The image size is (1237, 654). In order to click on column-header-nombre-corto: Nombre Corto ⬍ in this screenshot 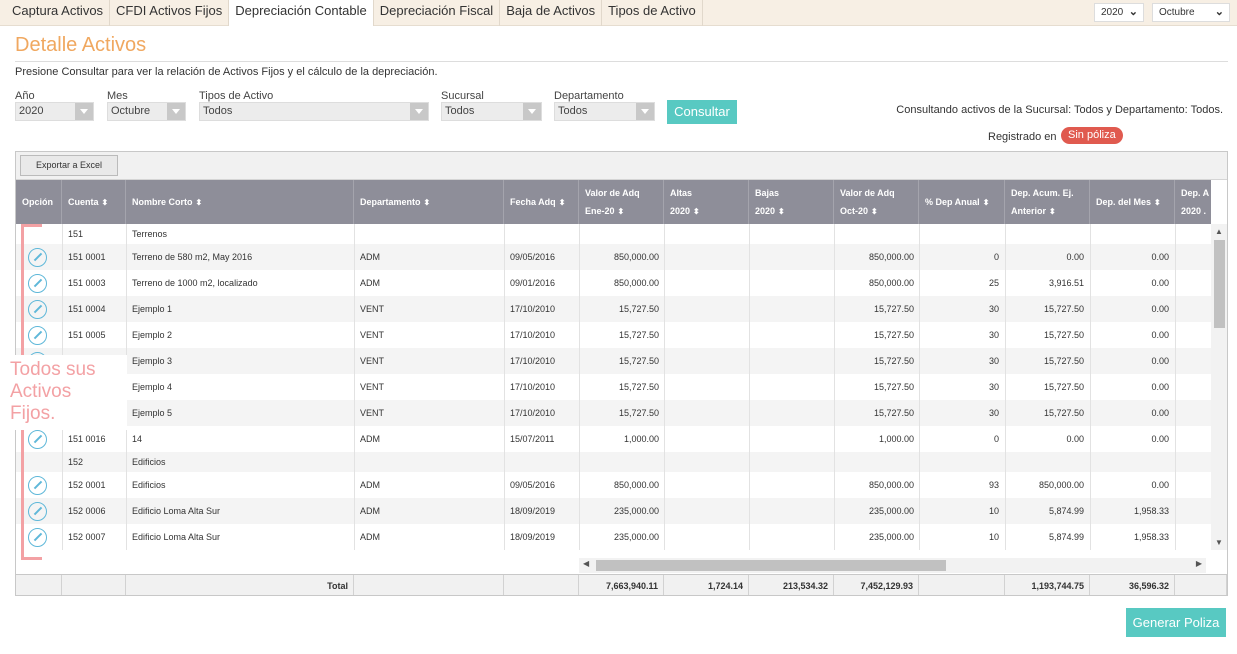, I will do `click(240, 202)`.